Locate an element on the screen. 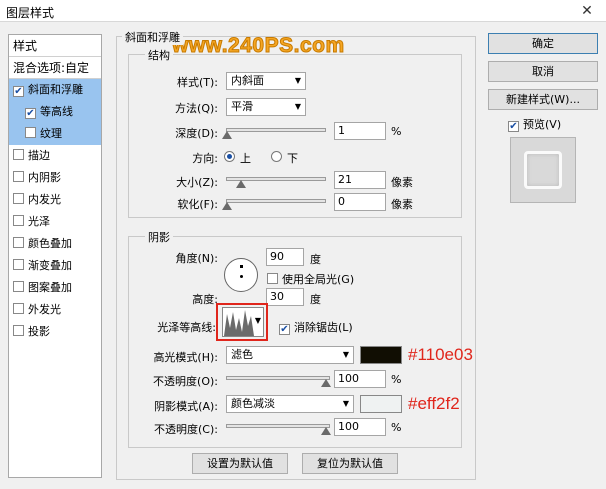 Image resolution: width=606 pixels, height=489 pixels. style-item-label: 光泽 is located at coordinates (39, 221).